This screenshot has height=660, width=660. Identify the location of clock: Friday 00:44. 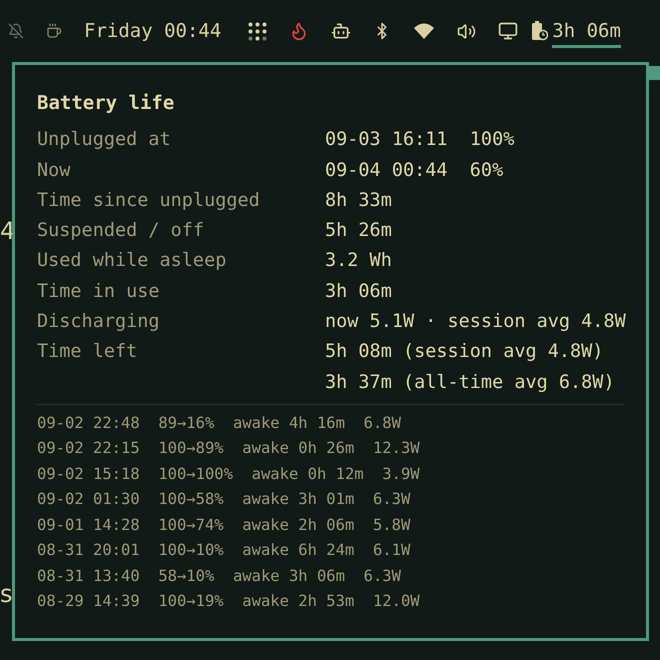
(153, 31).